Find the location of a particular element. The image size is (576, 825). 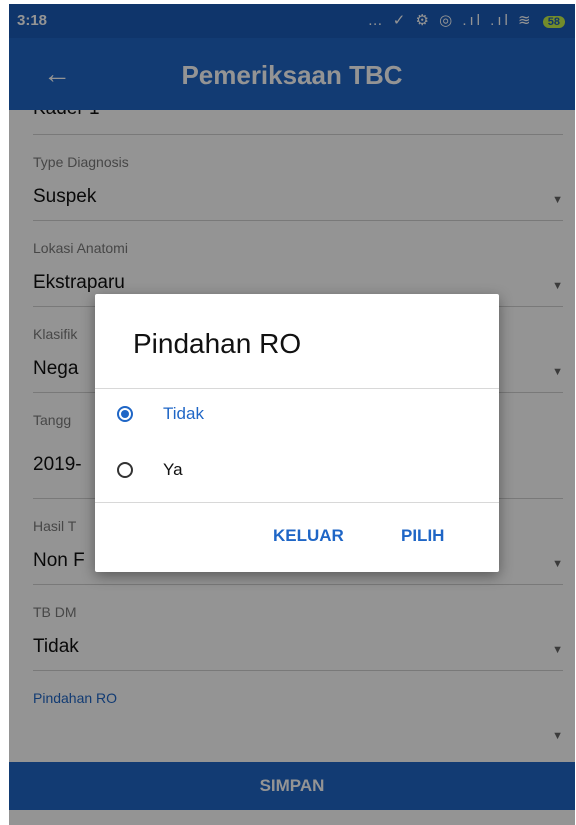

radio-checked-icon is located at coordinates (125, 414).